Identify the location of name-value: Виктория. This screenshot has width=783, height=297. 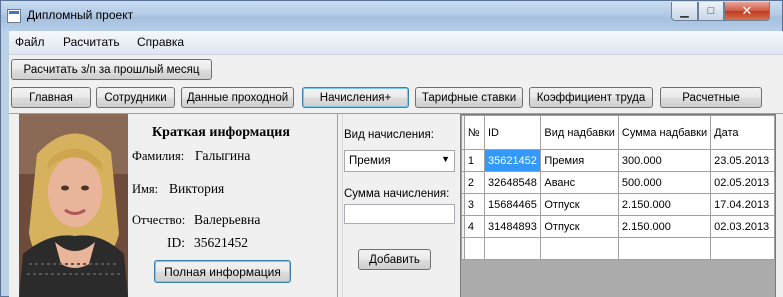
(197, 188).